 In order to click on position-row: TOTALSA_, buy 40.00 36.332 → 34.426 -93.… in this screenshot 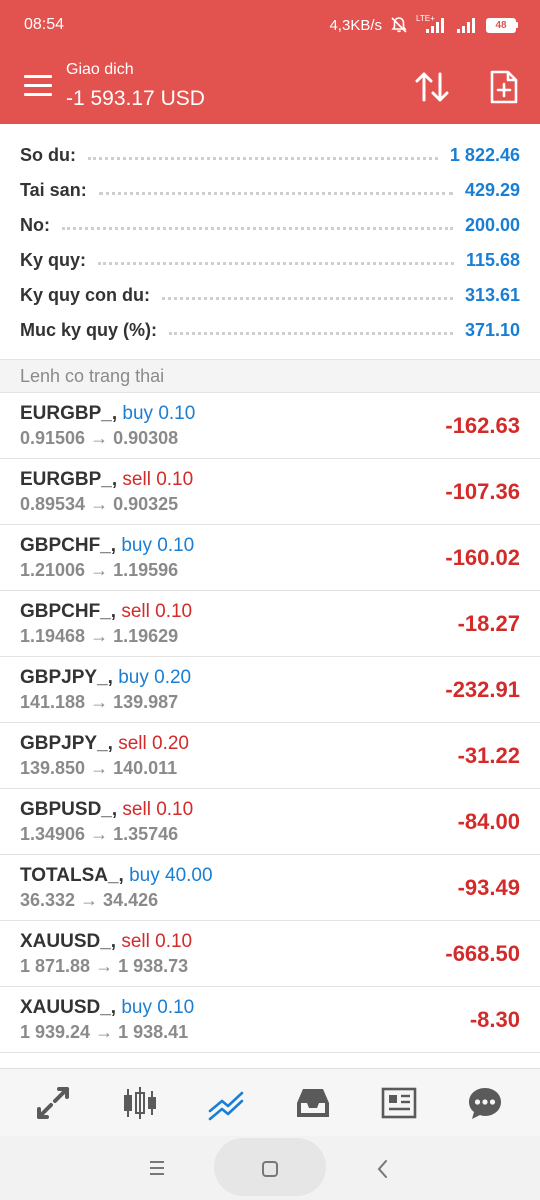, I will do `click(270, 888)`.